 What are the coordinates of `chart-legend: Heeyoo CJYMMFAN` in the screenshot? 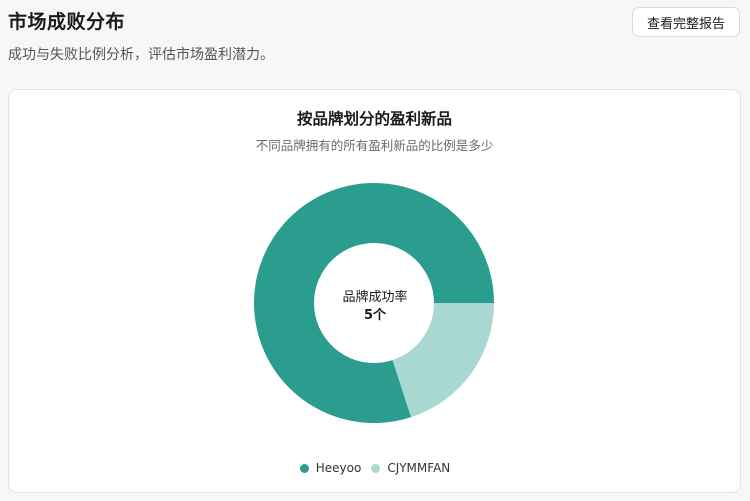 It's located at (375, 468).